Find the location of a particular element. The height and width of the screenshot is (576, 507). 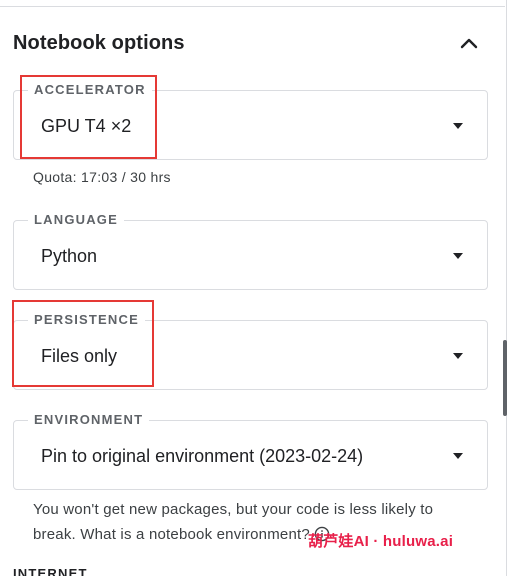

language-label: LANGUAGE is located at coordinates (76, 220).